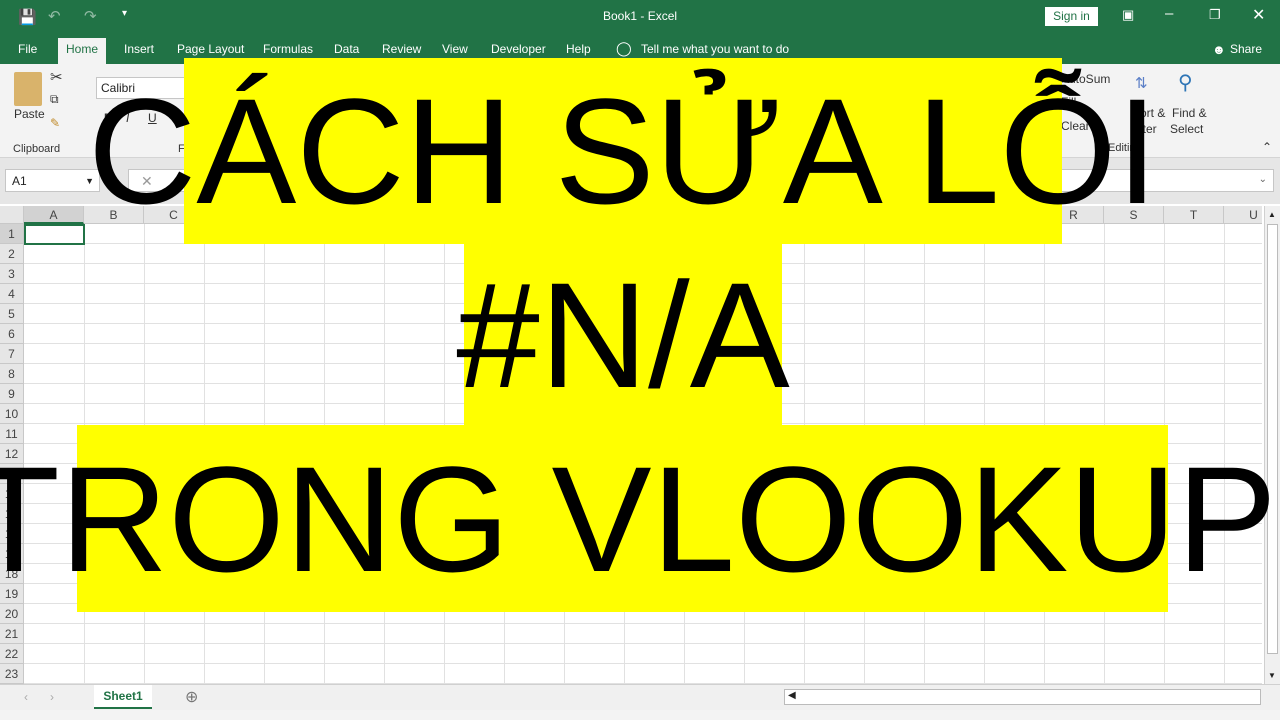 The image size is (1280, 720). What do you see at coordinates (191, 697) in the screenshot?
I see `add-sheet-icon: ⊕` at bounding box center [191, 697].